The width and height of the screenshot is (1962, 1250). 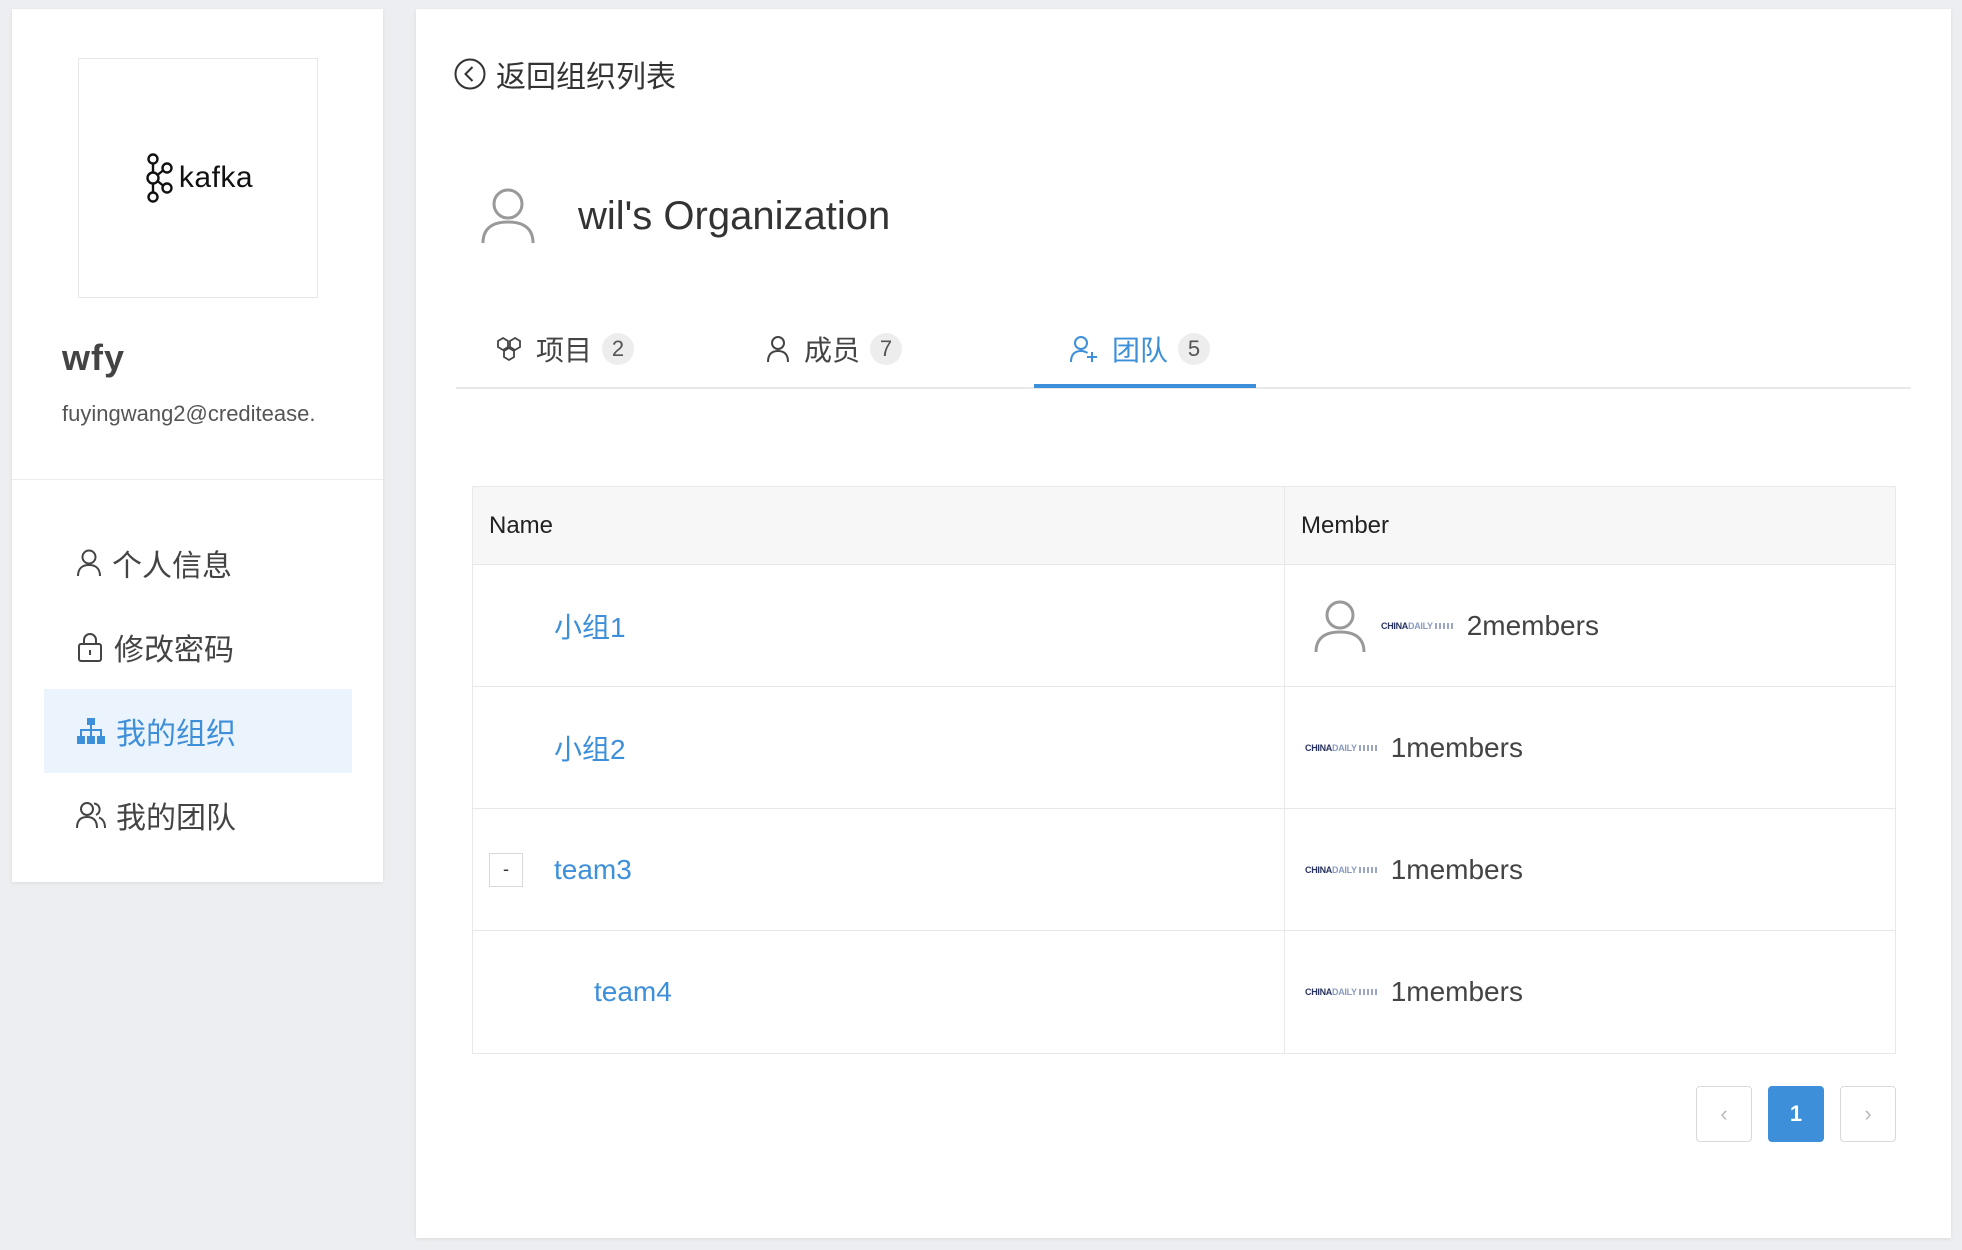 I want to click on user-email: fuyingwang2@creditease., so click(x=189, y=413).